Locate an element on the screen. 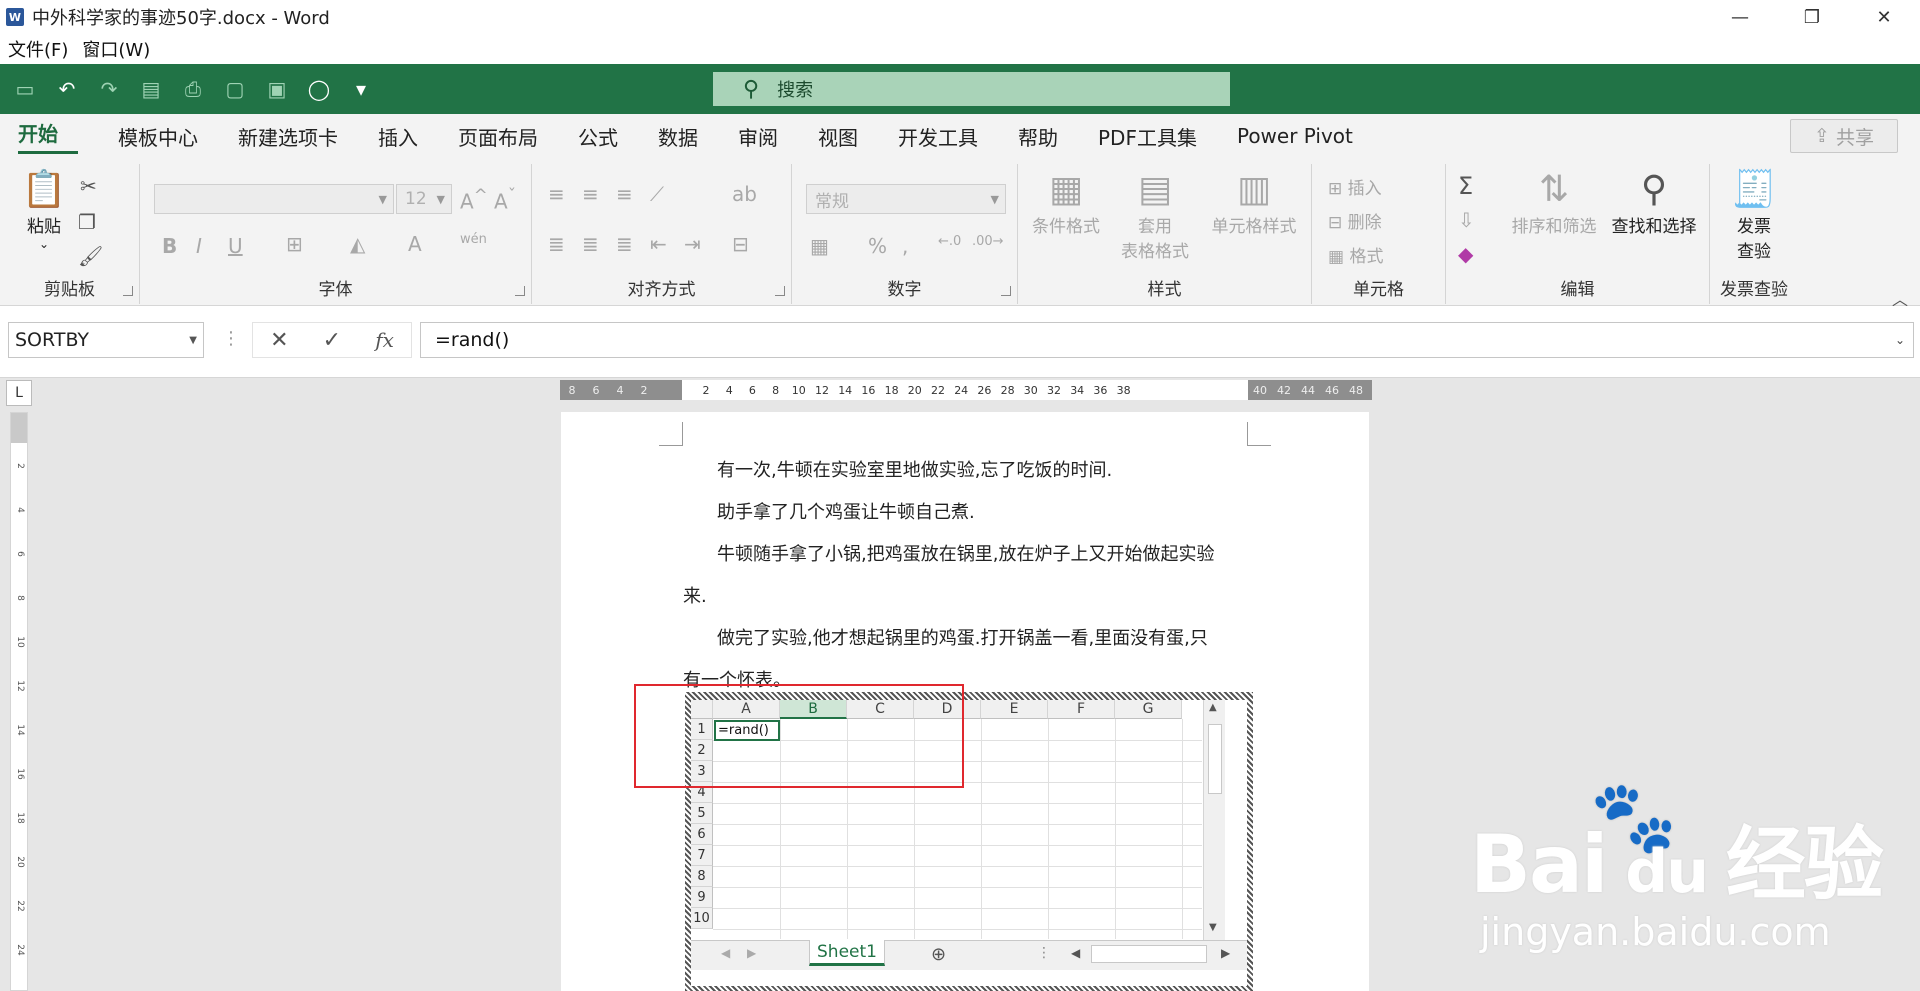 The width and height of the screenshot is (1920, 991). tab-insert: 插入 is located at coordinates (408, 136).